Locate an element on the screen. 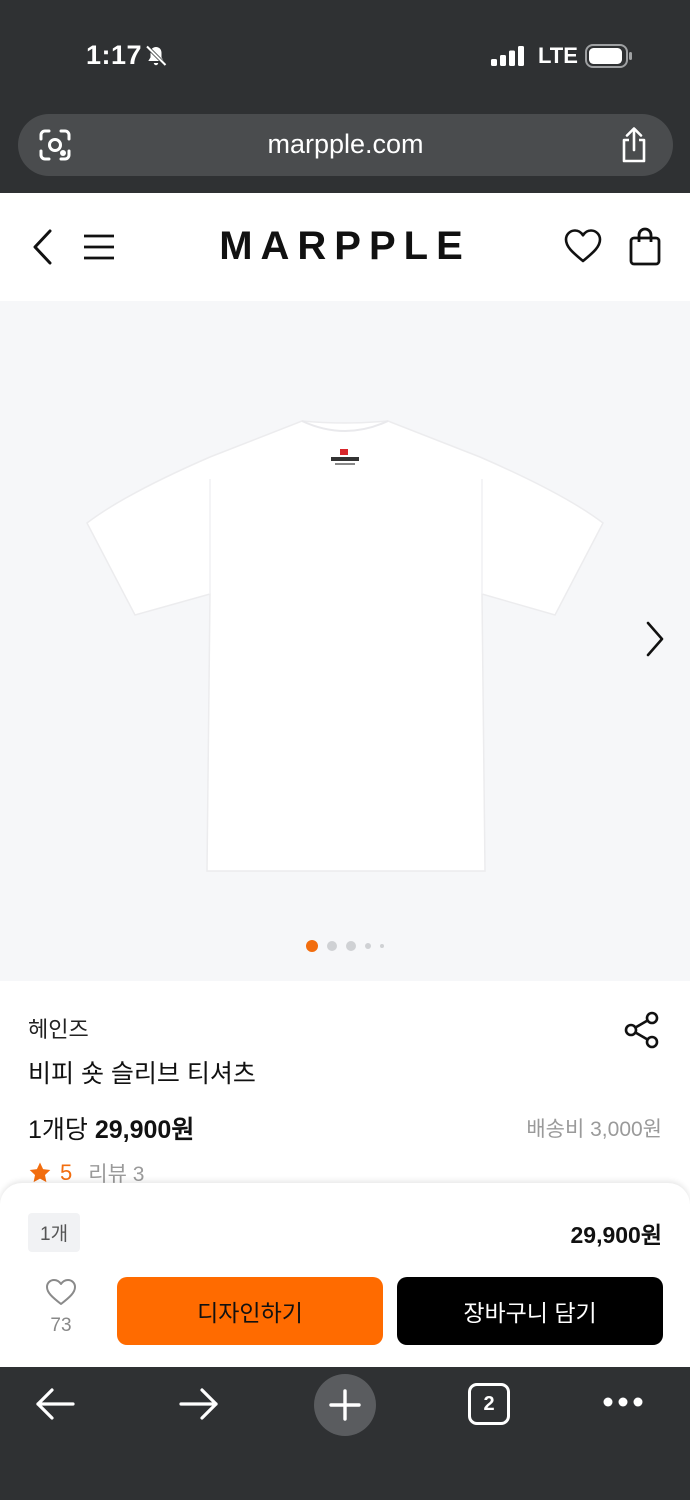 Image resolution: width=690 pixels, height=1500 pixels. shopping-bag-icon is located at coordinates (645, 246).